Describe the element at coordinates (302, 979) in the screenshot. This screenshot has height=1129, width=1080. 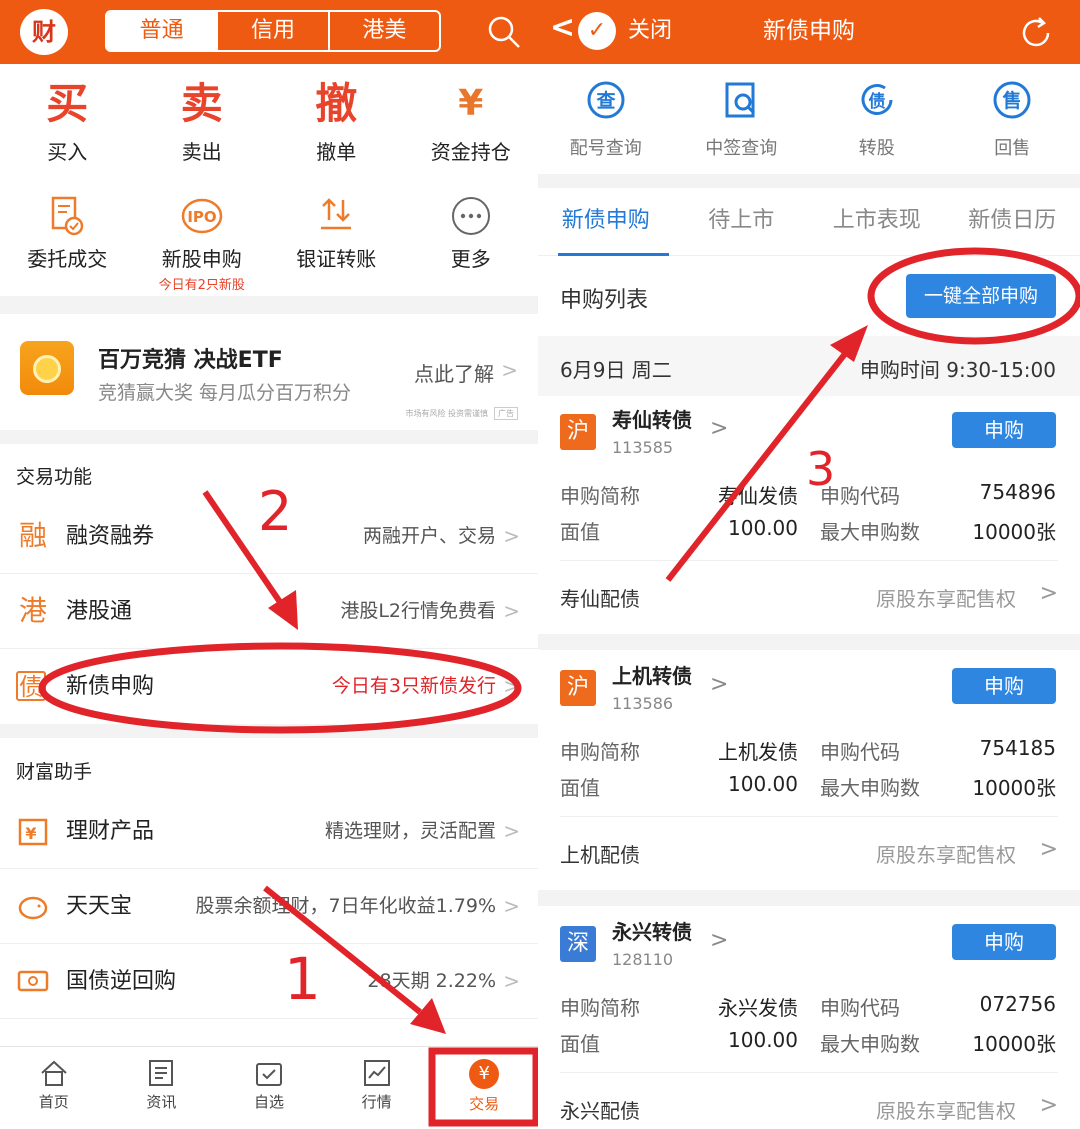
I see `annotation-step-1: 1` at that location.